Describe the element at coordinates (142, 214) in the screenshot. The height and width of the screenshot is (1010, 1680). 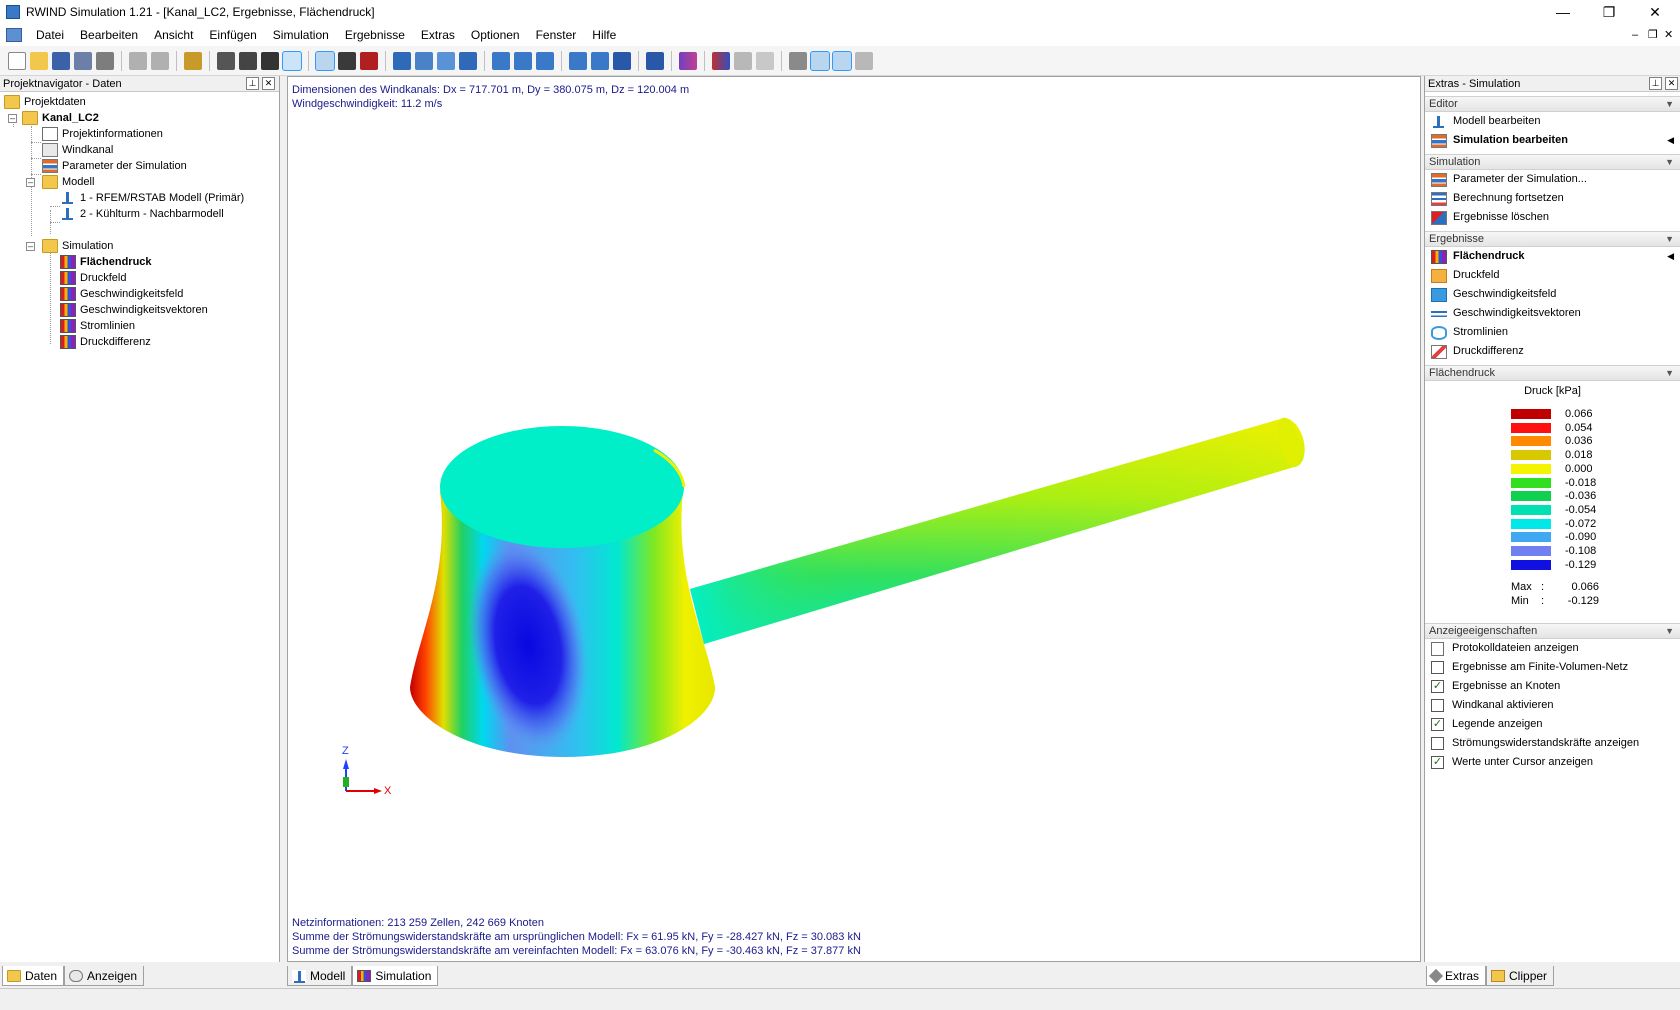
I see `tree-modell-2: 2 - Kühlturm - Nachbarmodell` at that location.